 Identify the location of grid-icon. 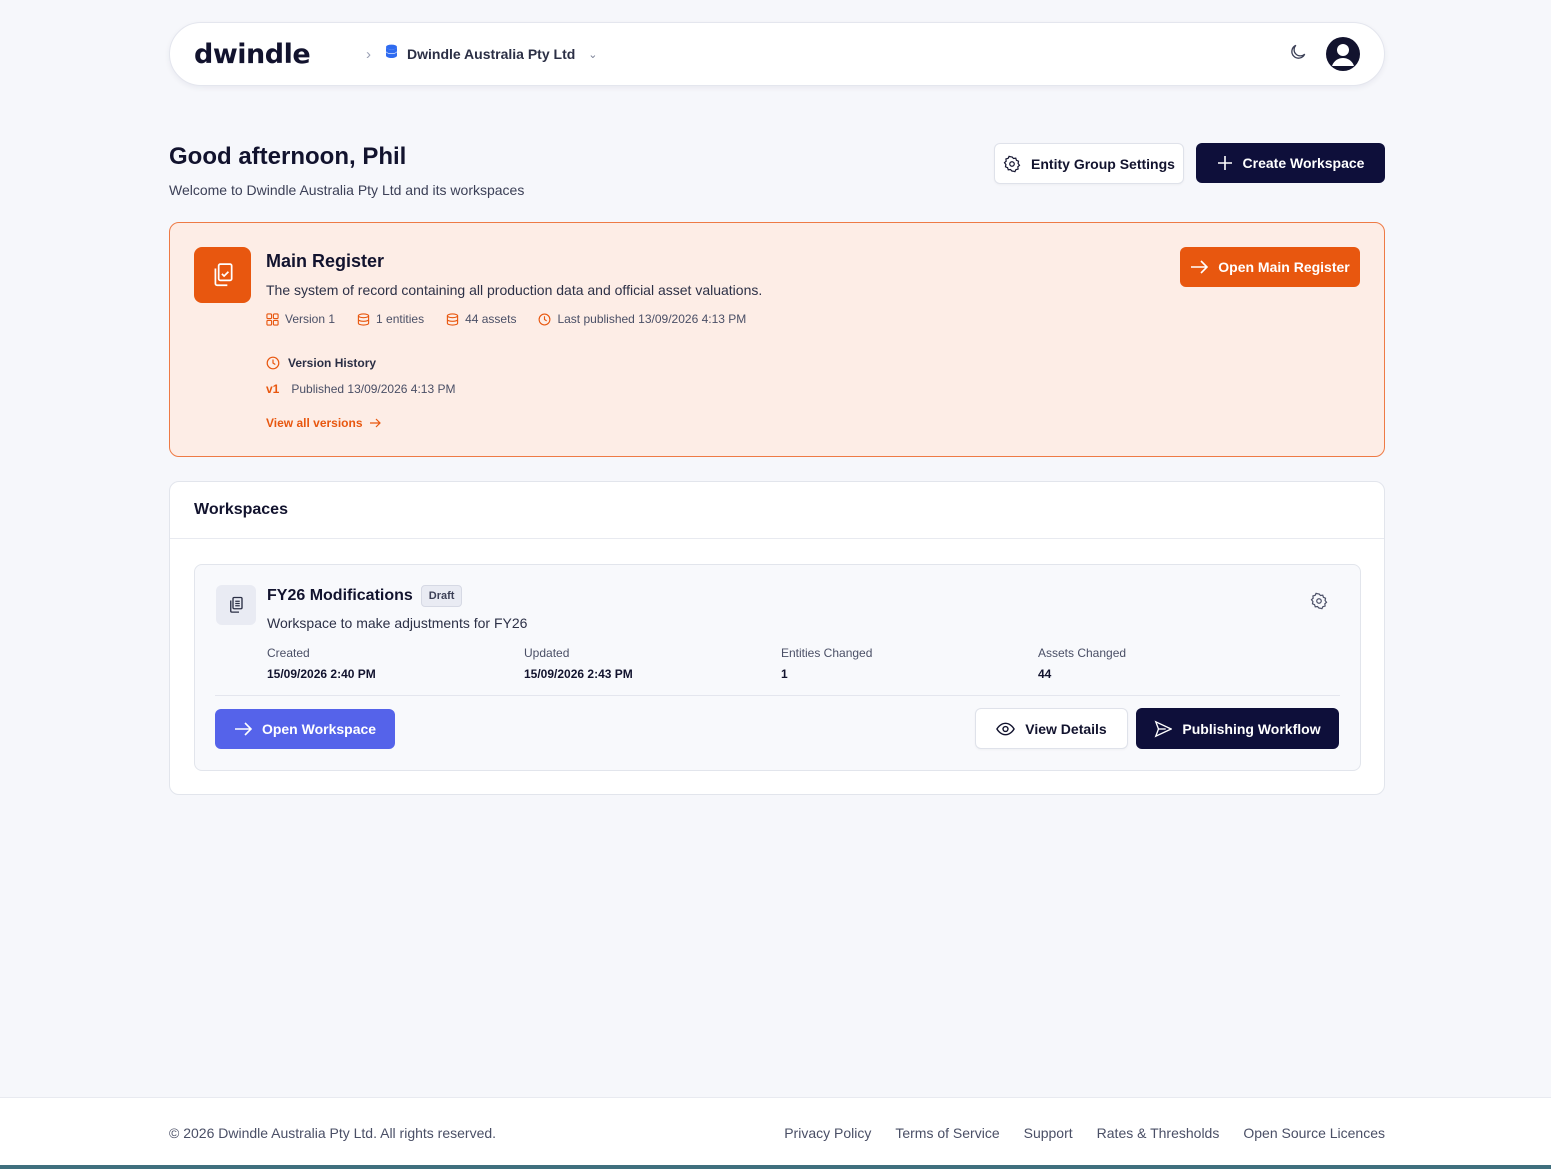
(272, 319).